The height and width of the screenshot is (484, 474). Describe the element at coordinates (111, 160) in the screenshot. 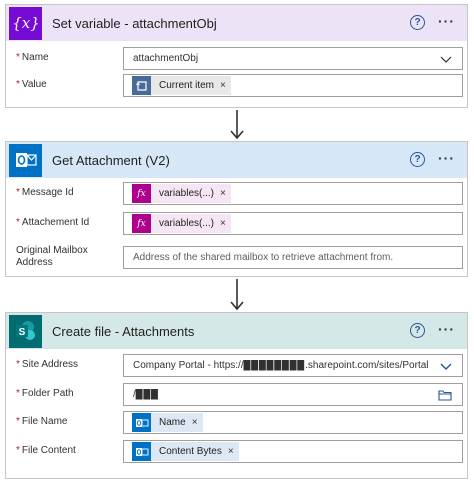

I see `card-title: Get Attachment (V2)` at that location.